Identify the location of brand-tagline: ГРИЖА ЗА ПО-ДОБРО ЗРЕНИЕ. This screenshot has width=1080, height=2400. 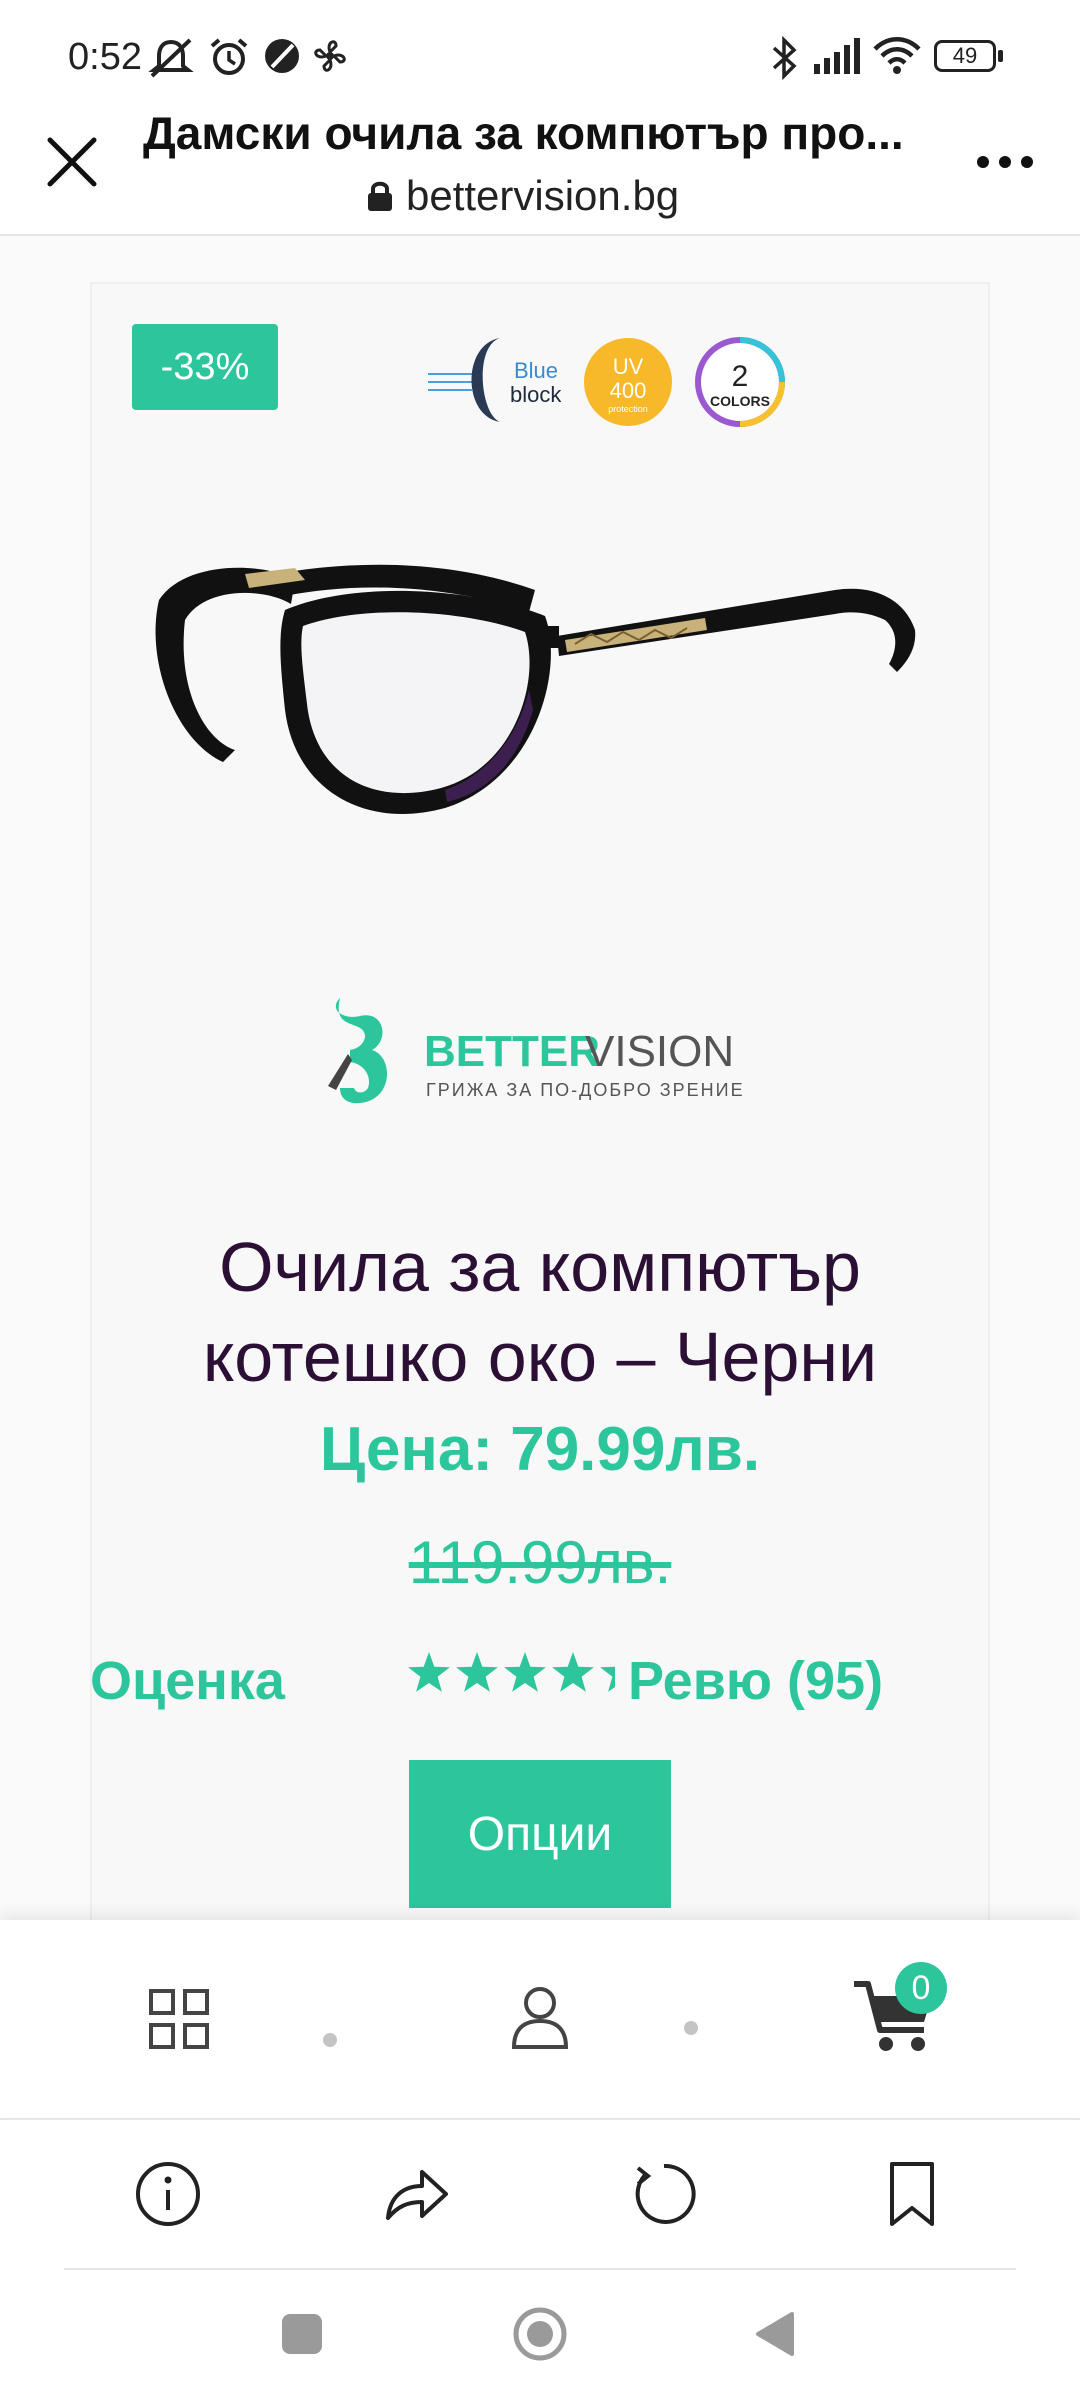
(585, 1090).